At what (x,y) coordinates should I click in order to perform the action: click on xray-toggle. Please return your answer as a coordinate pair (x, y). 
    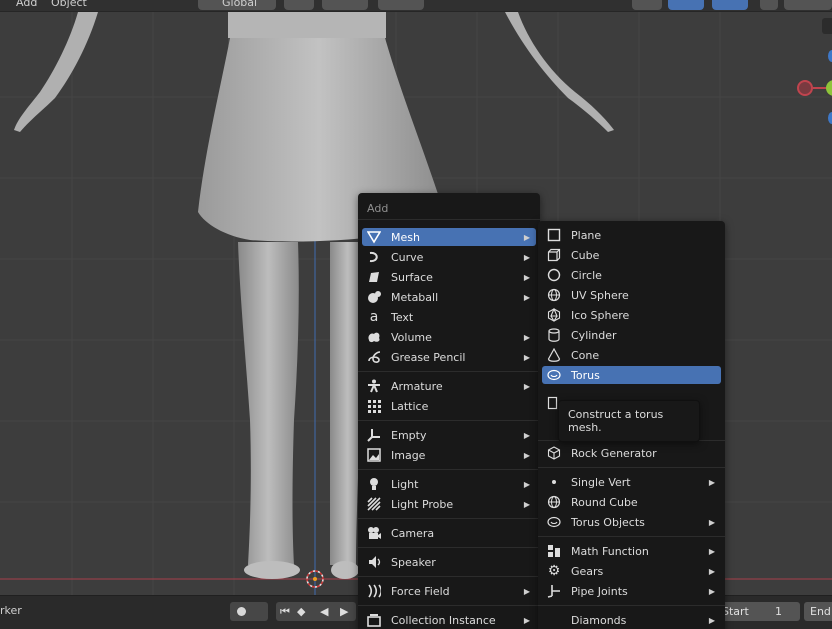
    Looking at the image, I should click on (769, 5).